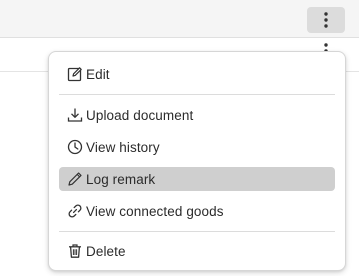 This screenshot has width=359, height=276. Describe the element at coordinates (197, 147) in the screenshot. I see `menu-item-view-history: View history` at that location.